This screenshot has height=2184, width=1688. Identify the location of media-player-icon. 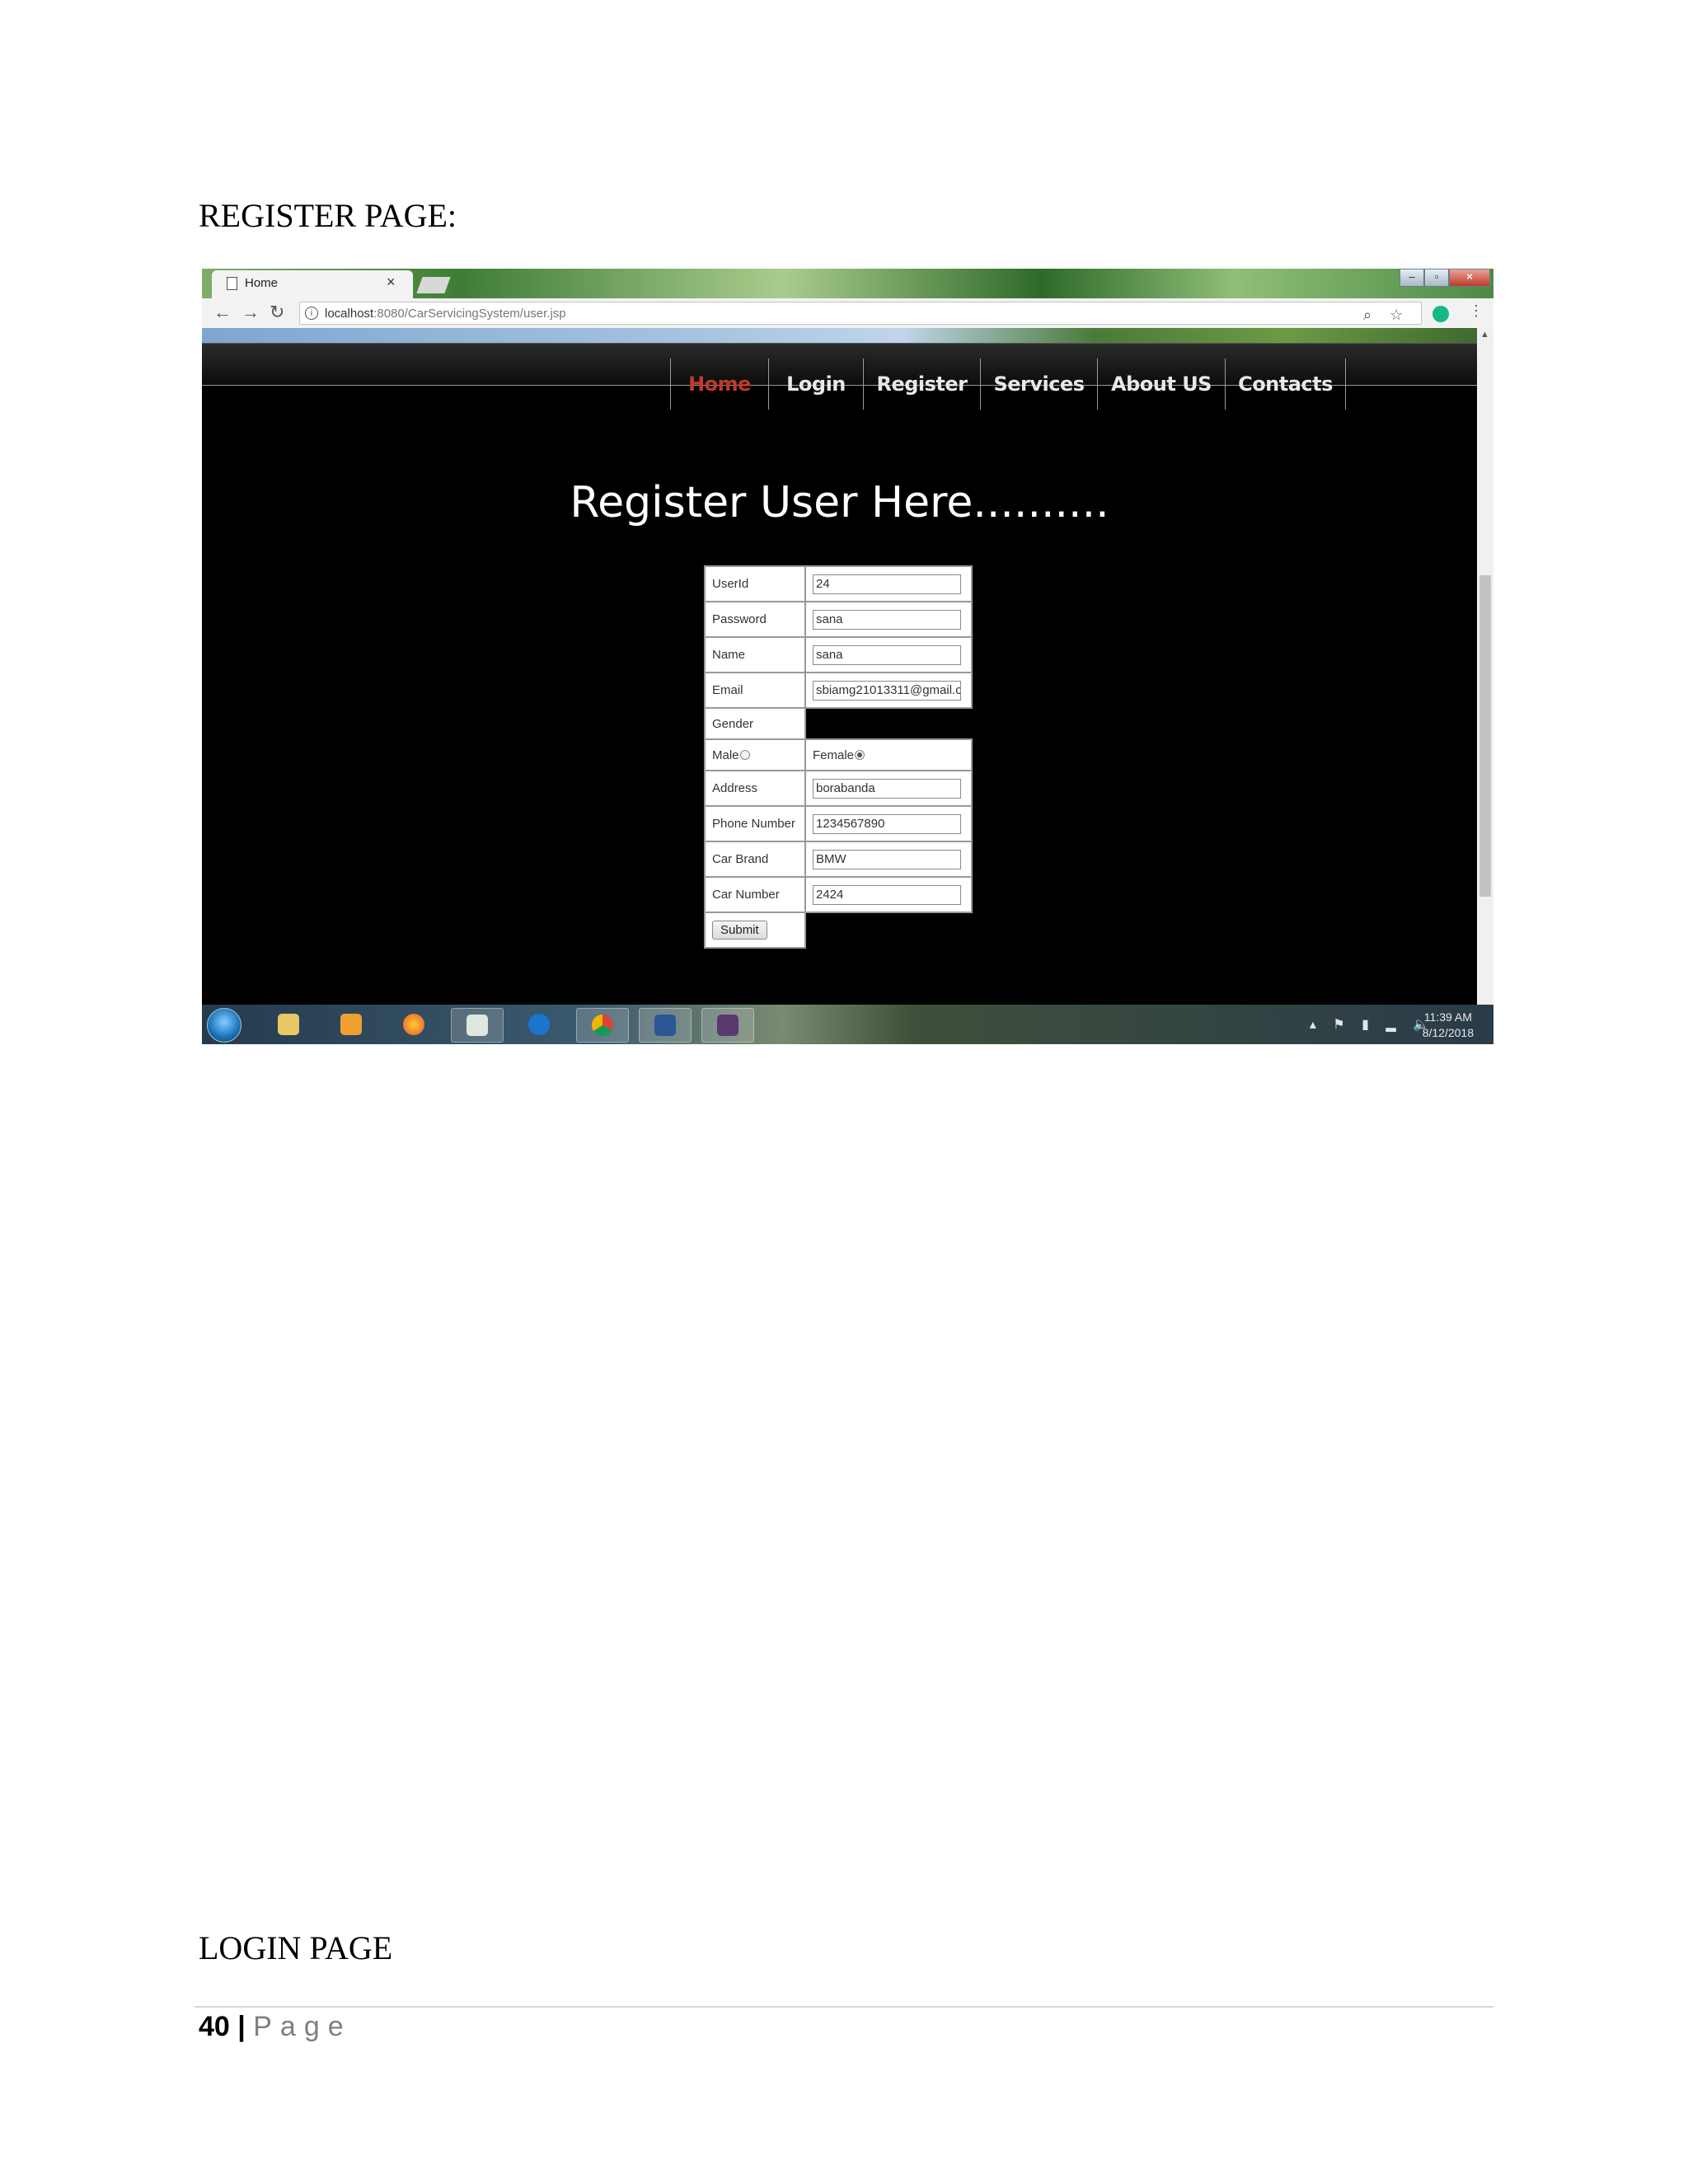
(351, 1024).